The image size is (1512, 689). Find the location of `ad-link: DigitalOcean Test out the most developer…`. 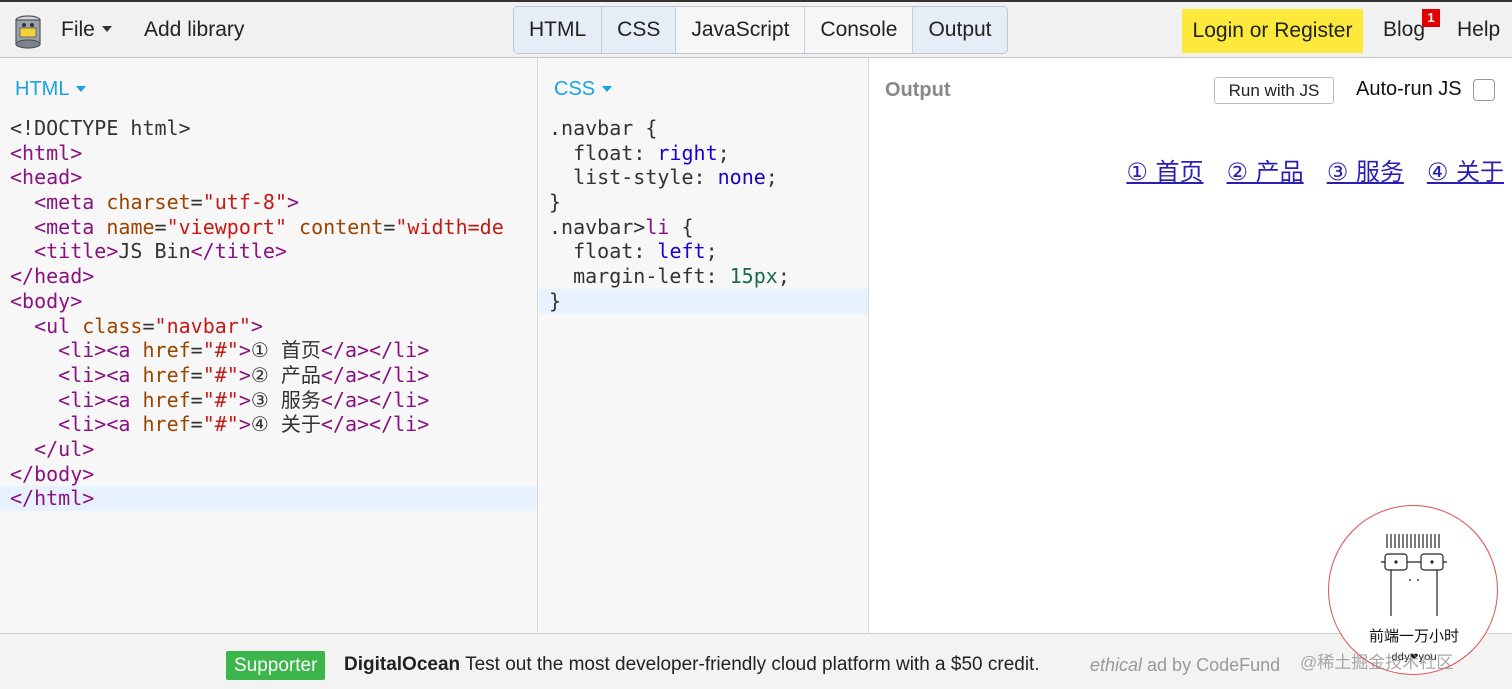

ad-link: DigitalOcean Test out the most developer… is located at coordinates (692, 665).